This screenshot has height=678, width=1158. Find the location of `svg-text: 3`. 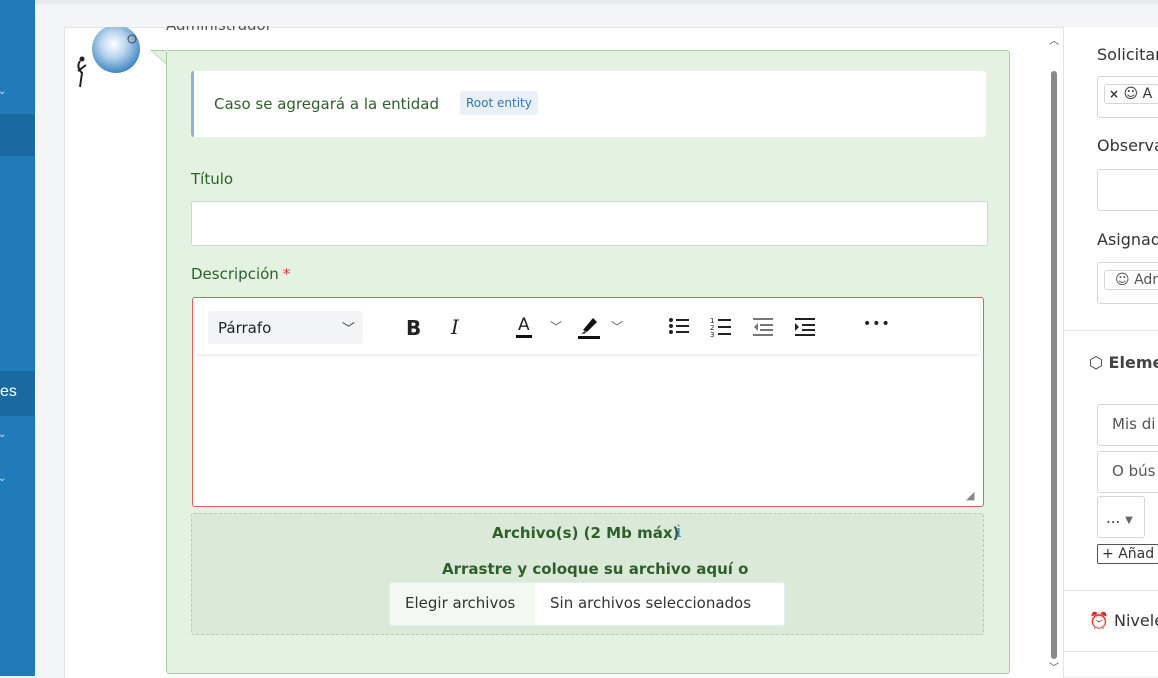

svg-text: 3 is located at coordinates (712, 334).